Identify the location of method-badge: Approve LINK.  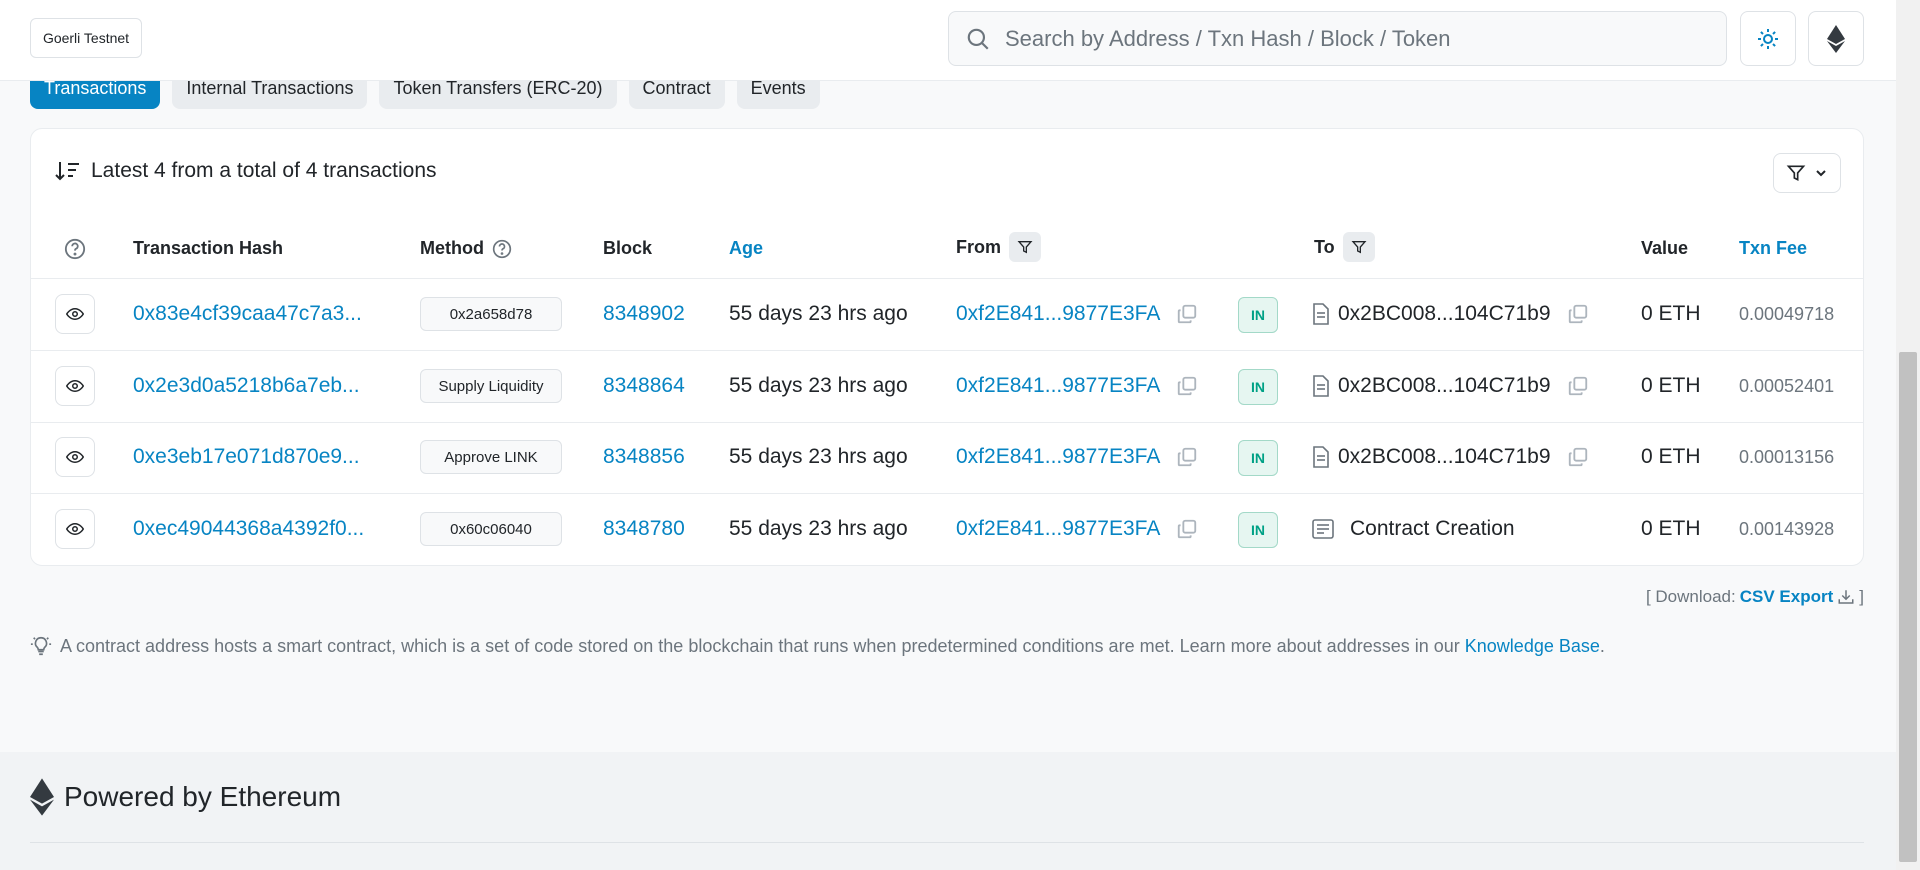
(491, 457).